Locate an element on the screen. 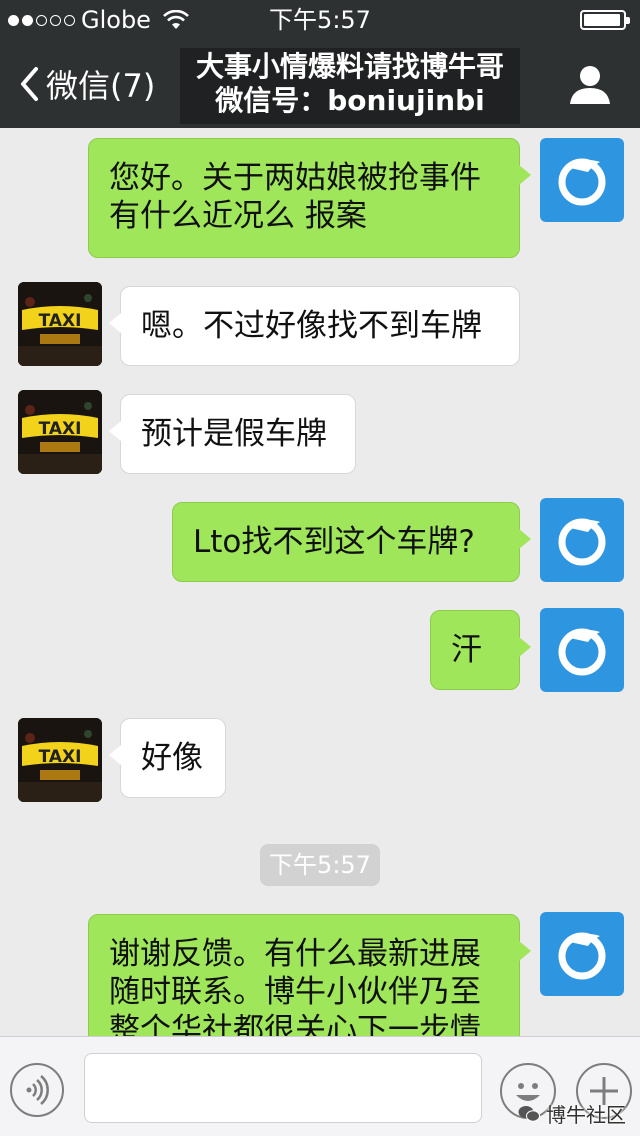  message-bubble: 汗 is located at coordinates (480, 650).